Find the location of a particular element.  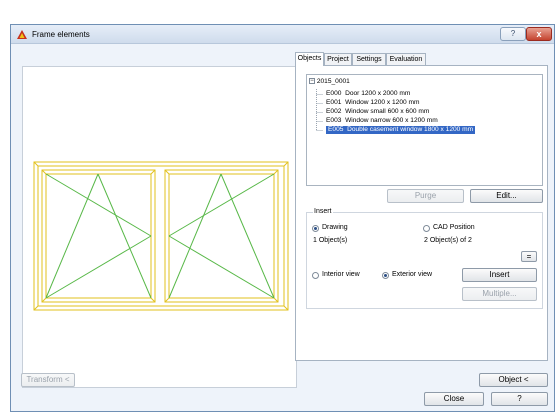

left-sash is located at coordinates (98, 236).